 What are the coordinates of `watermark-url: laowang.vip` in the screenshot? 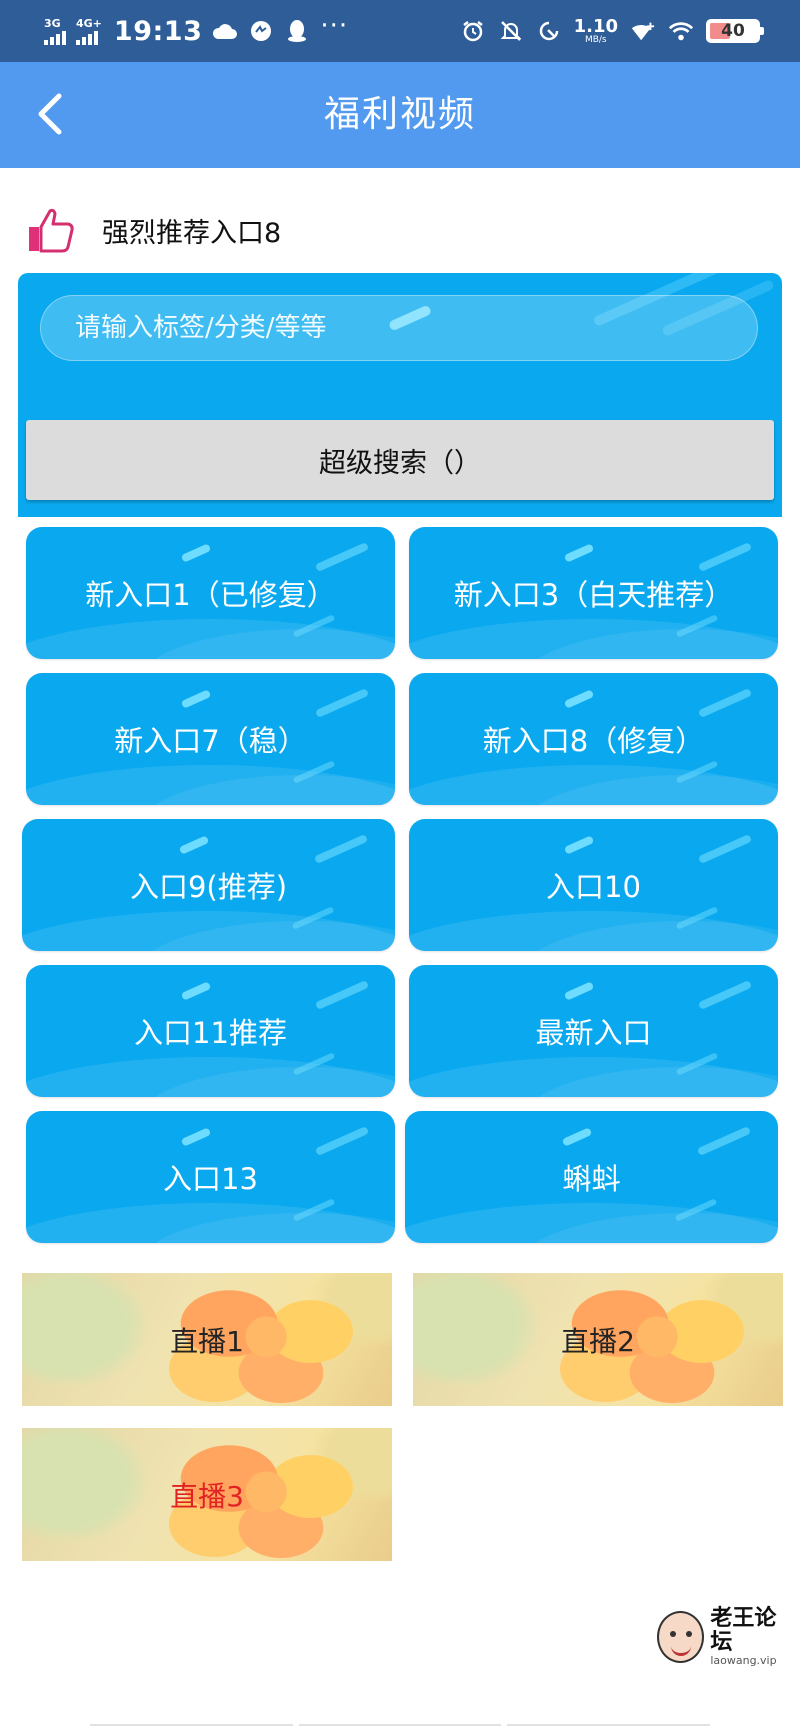 It's located at (743, 1661).